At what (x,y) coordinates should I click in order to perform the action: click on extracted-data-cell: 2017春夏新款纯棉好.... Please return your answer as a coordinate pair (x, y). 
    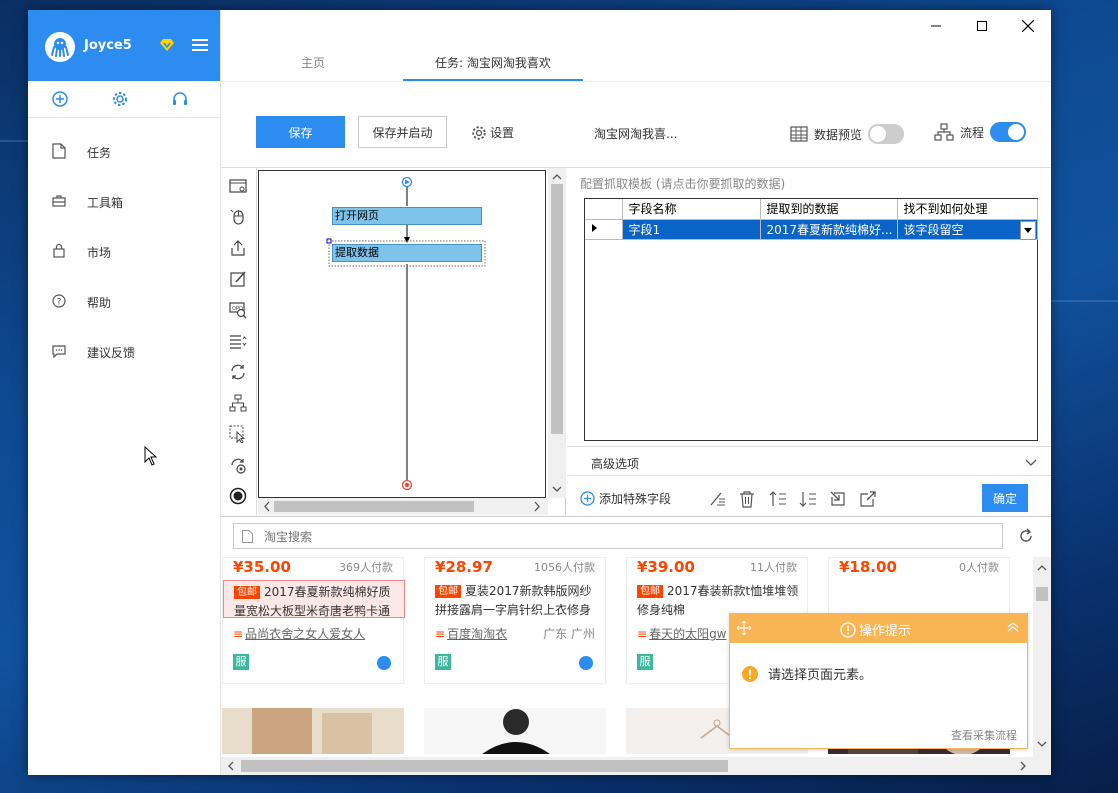
    Looking at the image, I should click on (829, 229).